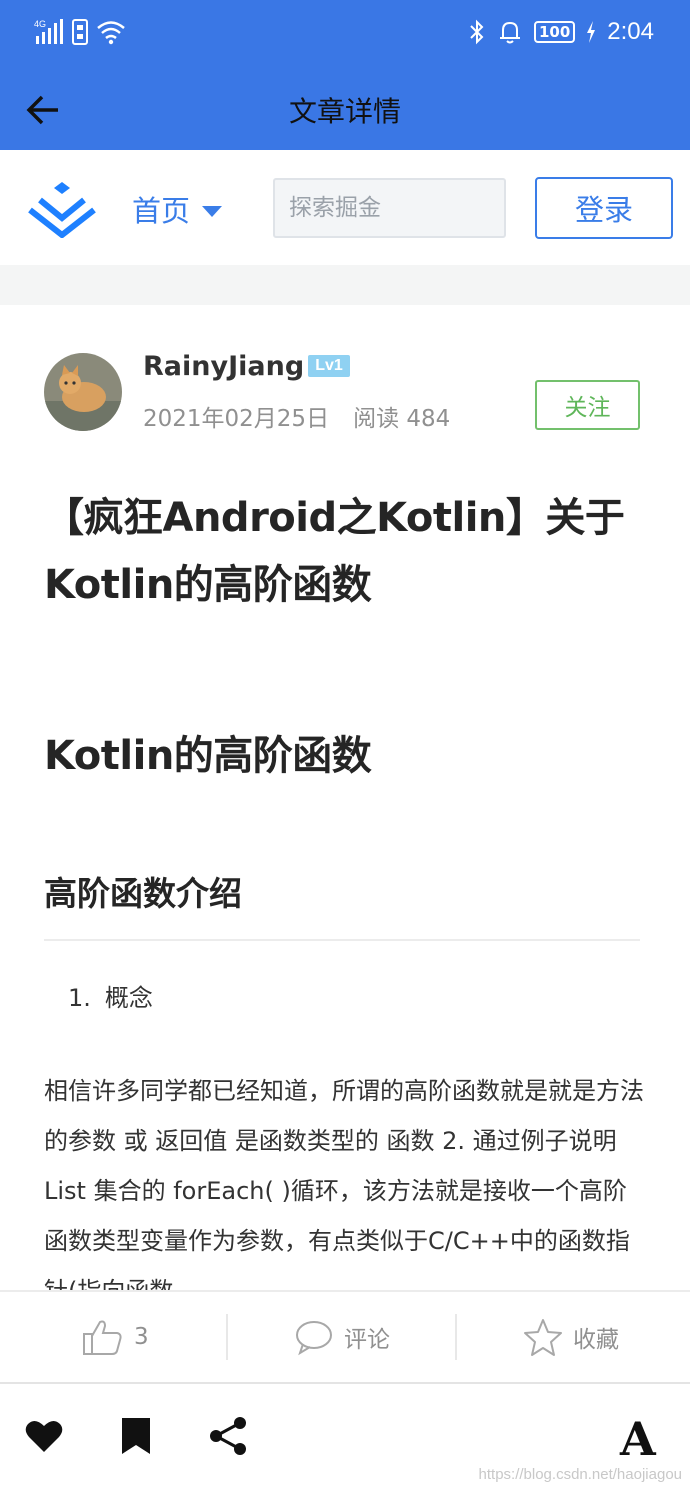 This screenshot has height=1492, width=690. I want to click on watermark: https://blog.csdn.net/haojiagou, so click(580, 1474).